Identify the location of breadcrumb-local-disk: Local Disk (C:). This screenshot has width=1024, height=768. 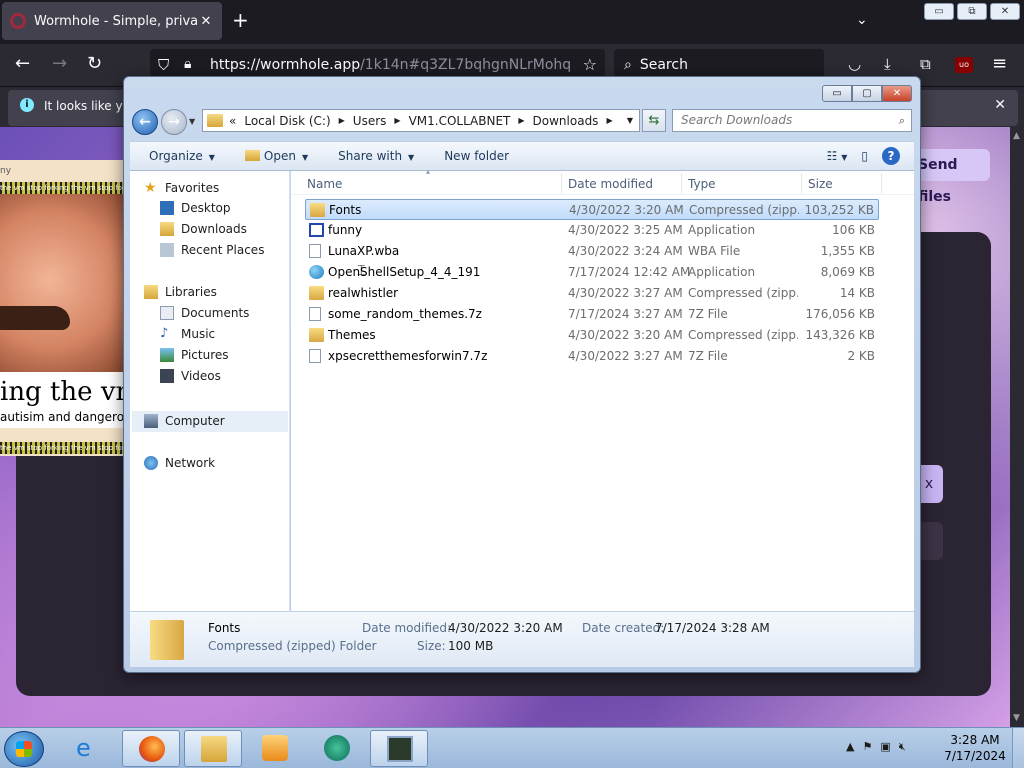
(287, 121).